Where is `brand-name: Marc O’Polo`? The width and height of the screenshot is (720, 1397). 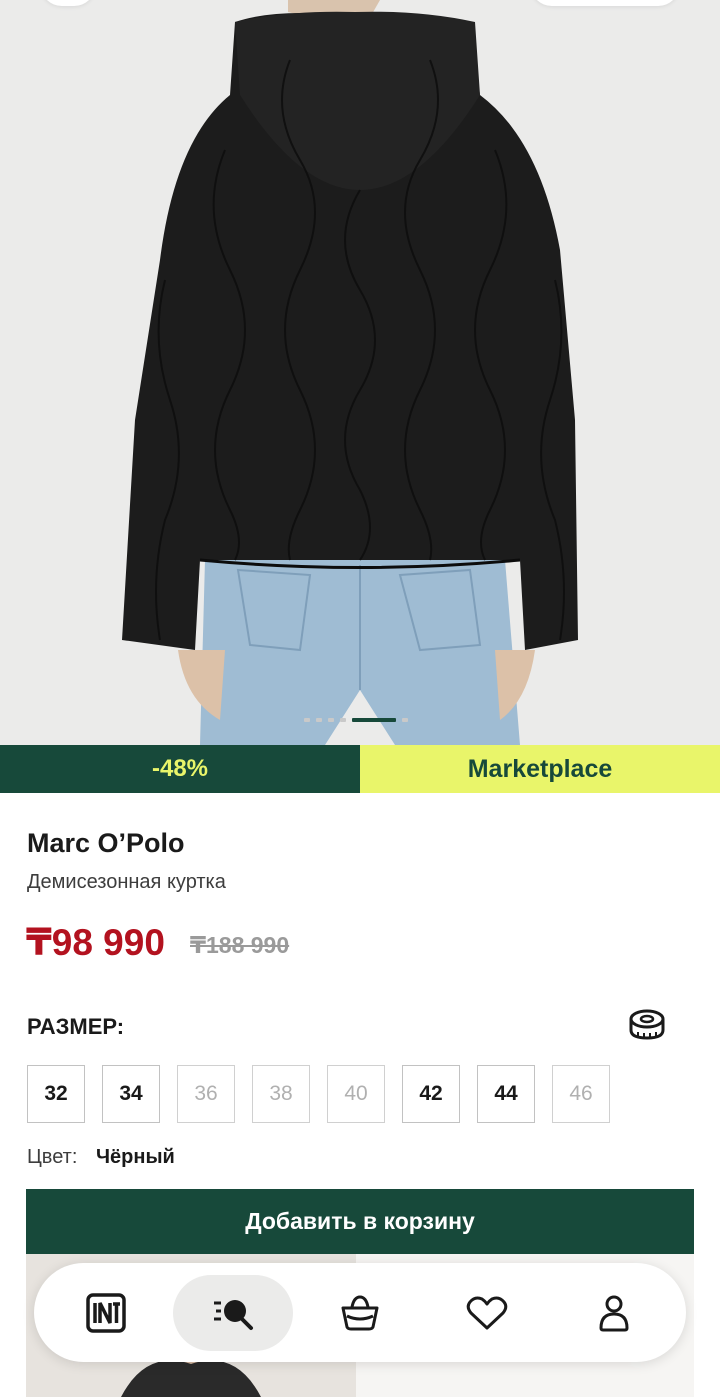 brand-name: Marc O’Polo is located at coordinates (106, 843).